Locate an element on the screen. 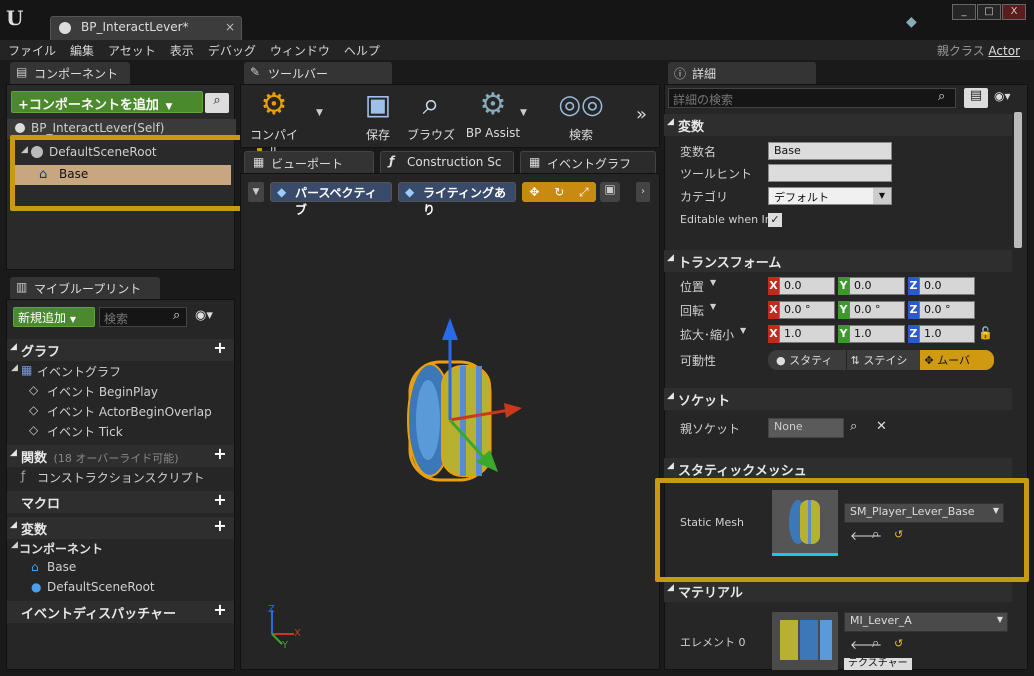 This screenshot has width=1034, height=676. parent-class-link: Actor is located at coordinates (1004, 51).